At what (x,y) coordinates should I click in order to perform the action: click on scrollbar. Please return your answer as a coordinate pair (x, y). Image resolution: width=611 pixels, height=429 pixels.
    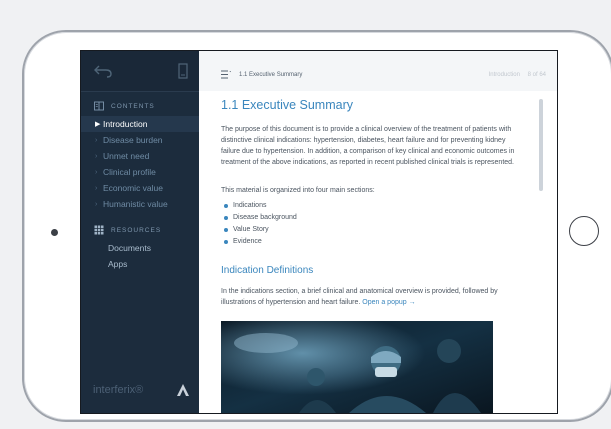
    Looking at the image, I should click on (541, 145).